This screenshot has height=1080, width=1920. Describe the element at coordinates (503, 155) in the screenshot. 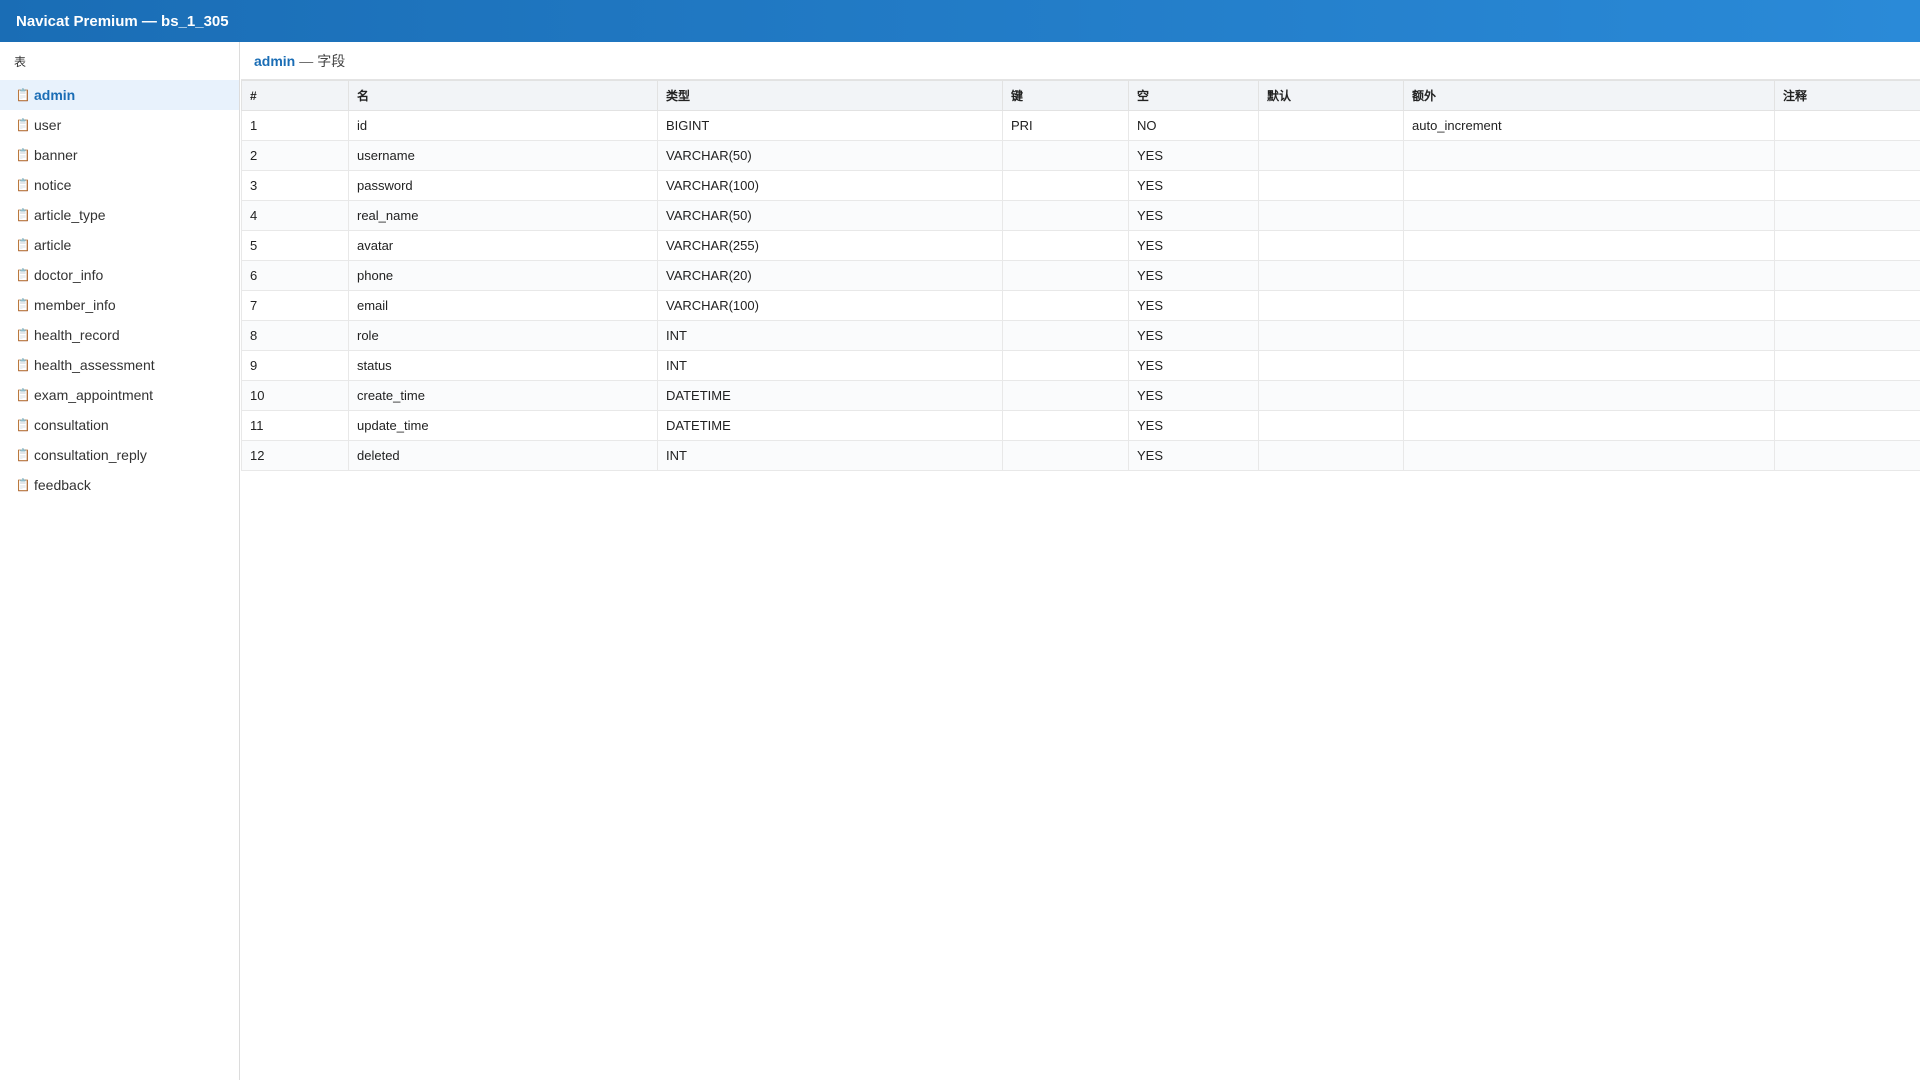

I see `cell-name: username` at that location.